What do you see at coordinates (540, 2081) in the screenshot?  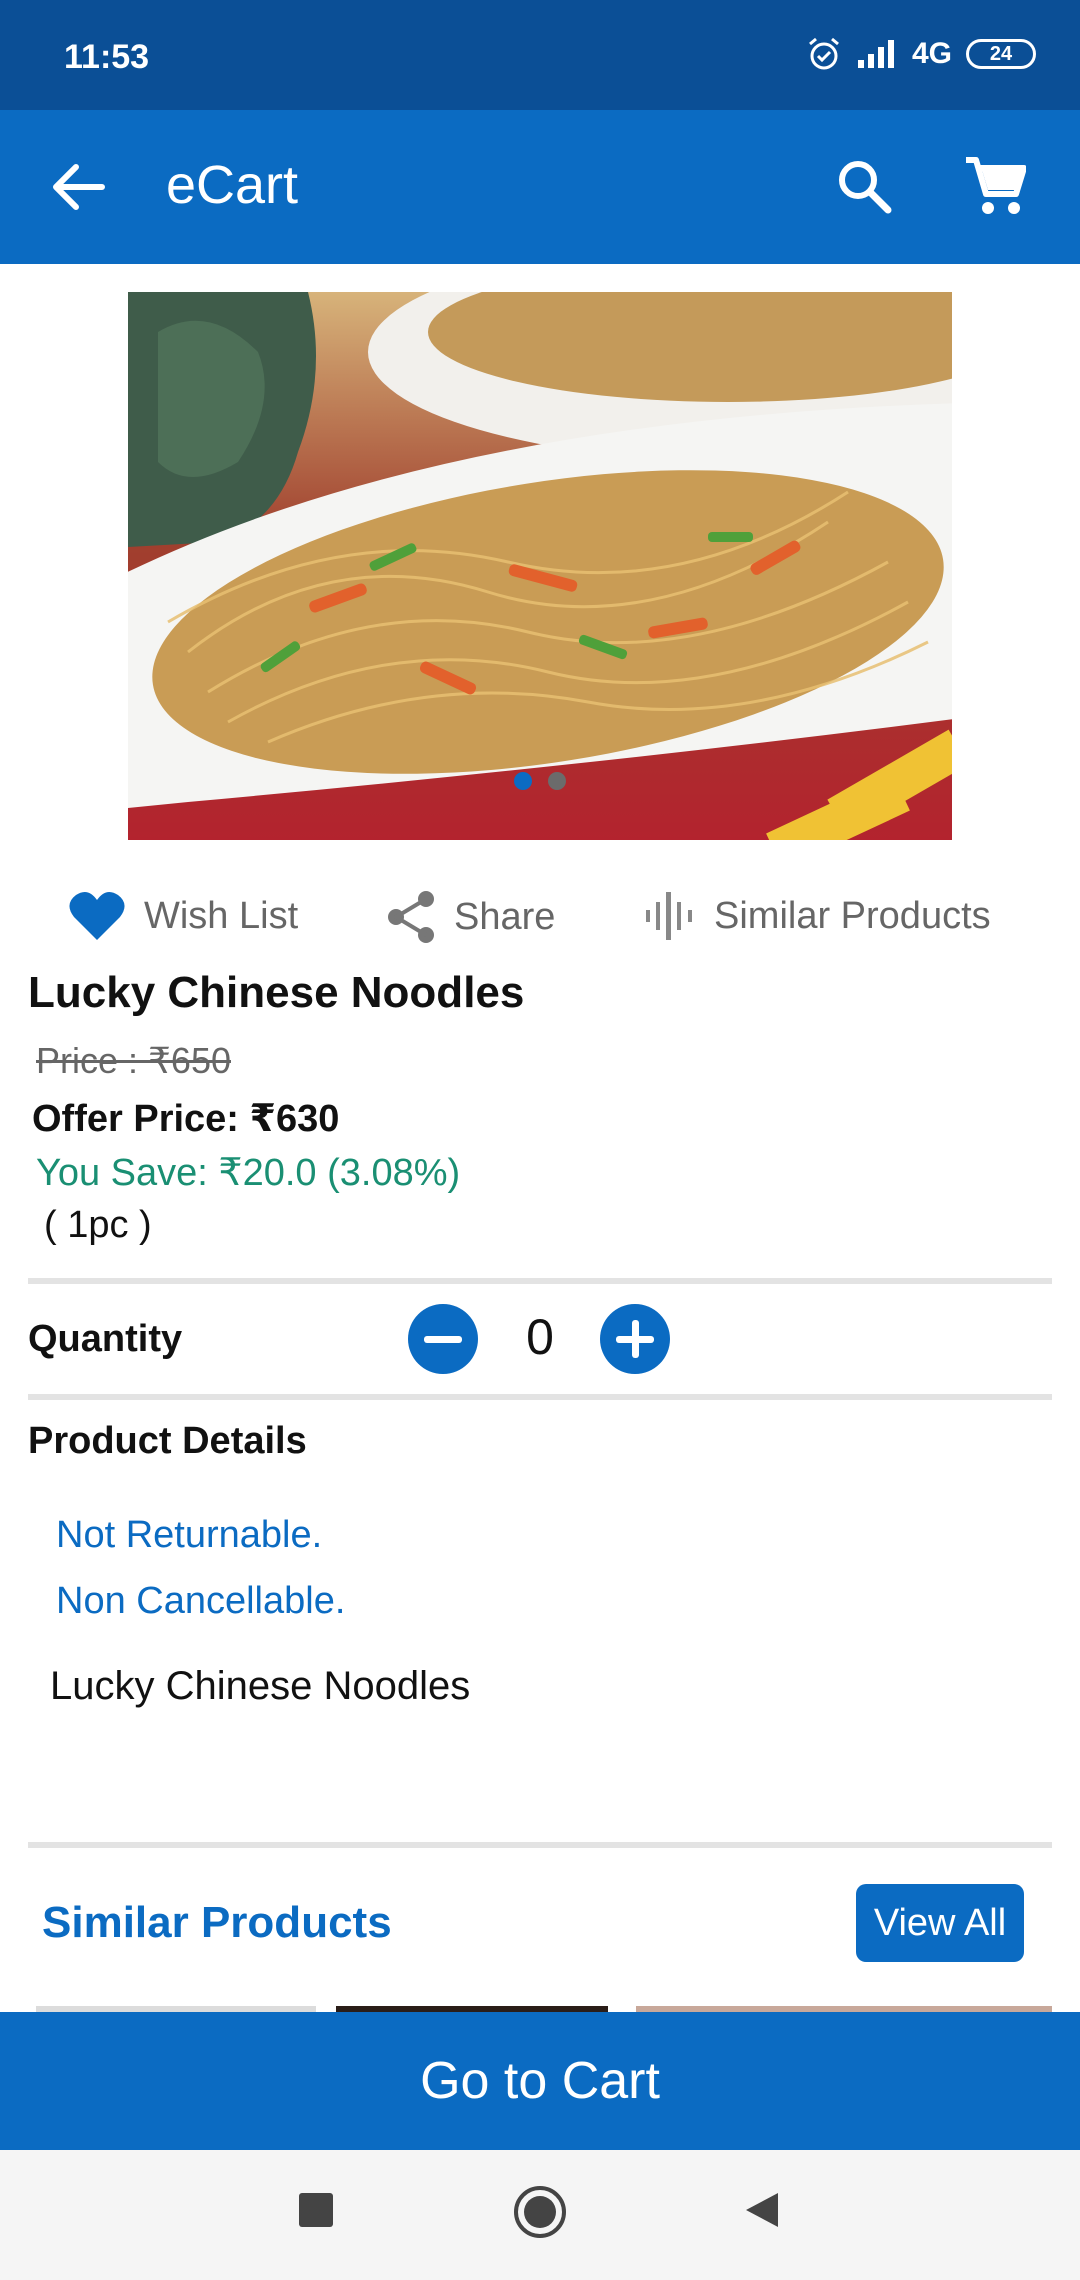 I see `go-to-cart-button: Go to Cart` at bounding box center [540, 2081].